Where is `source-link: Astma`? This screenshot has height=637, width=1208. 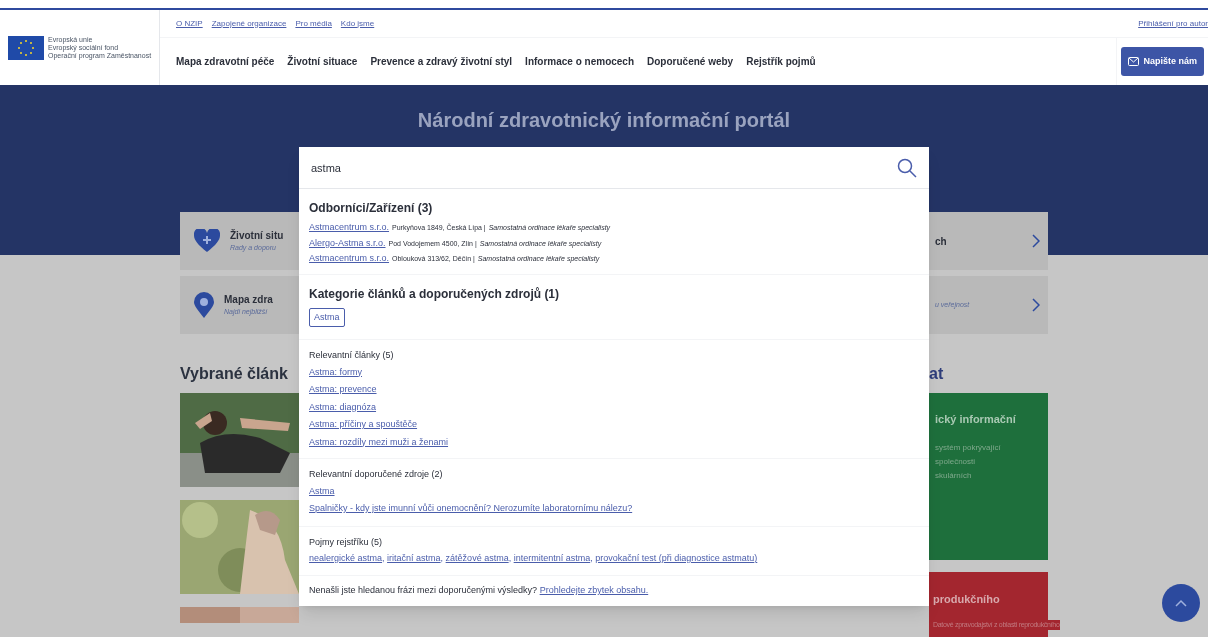
source-link: Astma is located at coordinates (322, 491).